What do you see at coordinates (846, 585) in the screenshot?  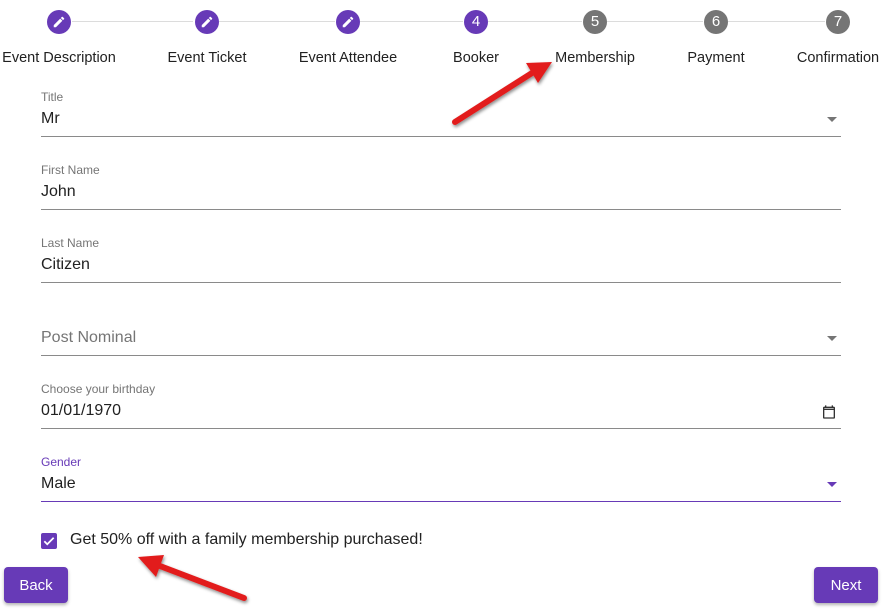 I see `next-button: Next` at bounding box center [846, 585].